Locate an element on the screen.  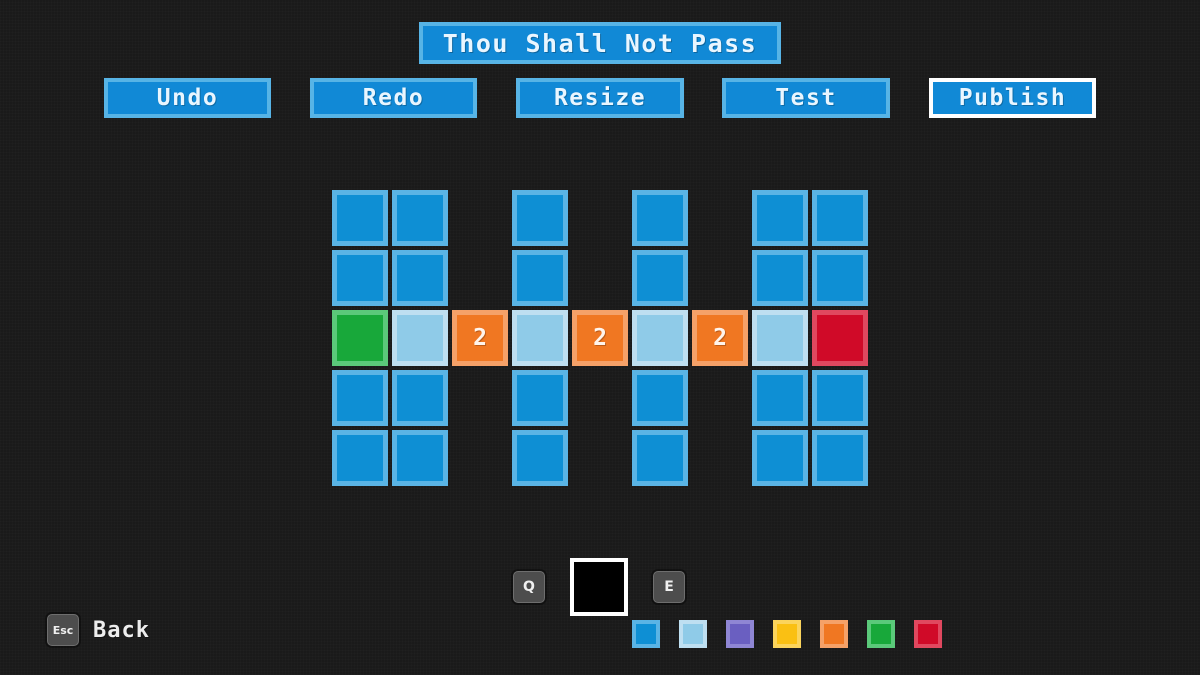
grid-tile-red is located at coordinates (840, 338).